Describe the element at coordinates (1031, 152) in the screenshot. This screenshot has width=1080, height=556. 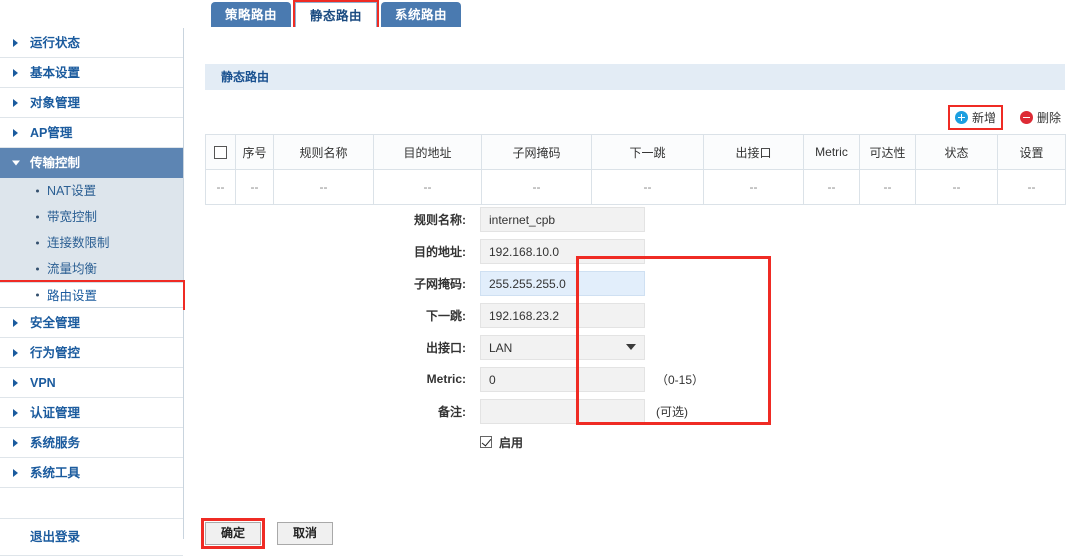
I see `table-header-settings: 设置` at that location.